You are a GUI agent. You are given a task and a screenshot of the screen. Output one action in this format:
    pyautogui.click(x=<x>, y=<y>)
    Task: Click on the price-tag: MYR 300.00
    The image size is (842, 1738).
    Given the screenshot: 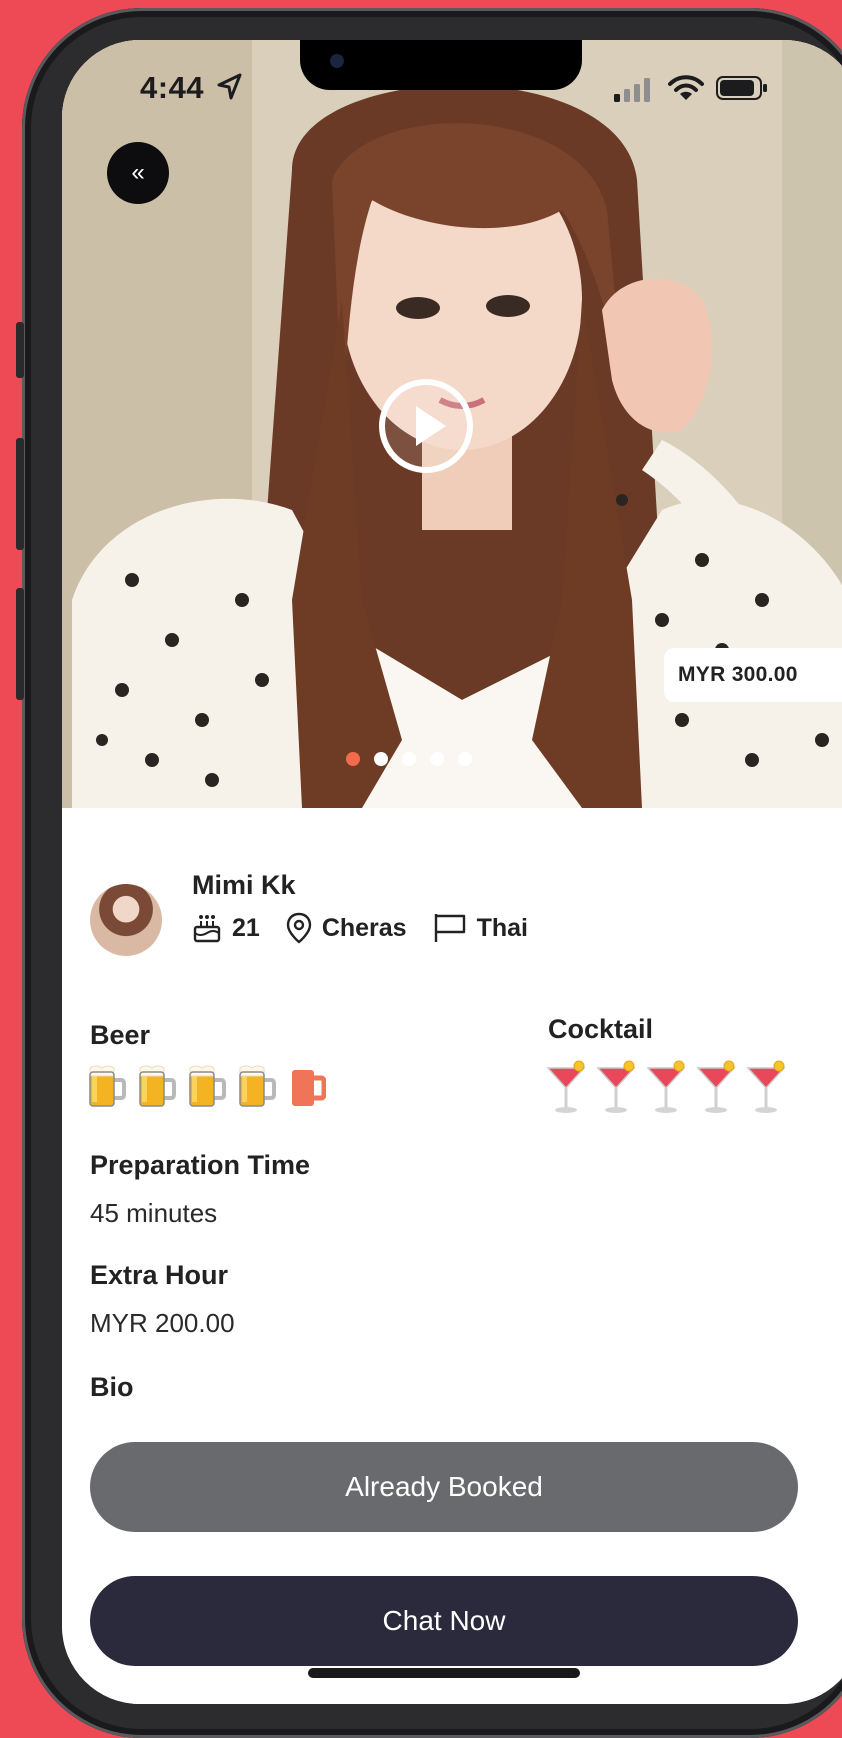 What is the action you would take?
    pyautogui.click(x=753, y=675)
    